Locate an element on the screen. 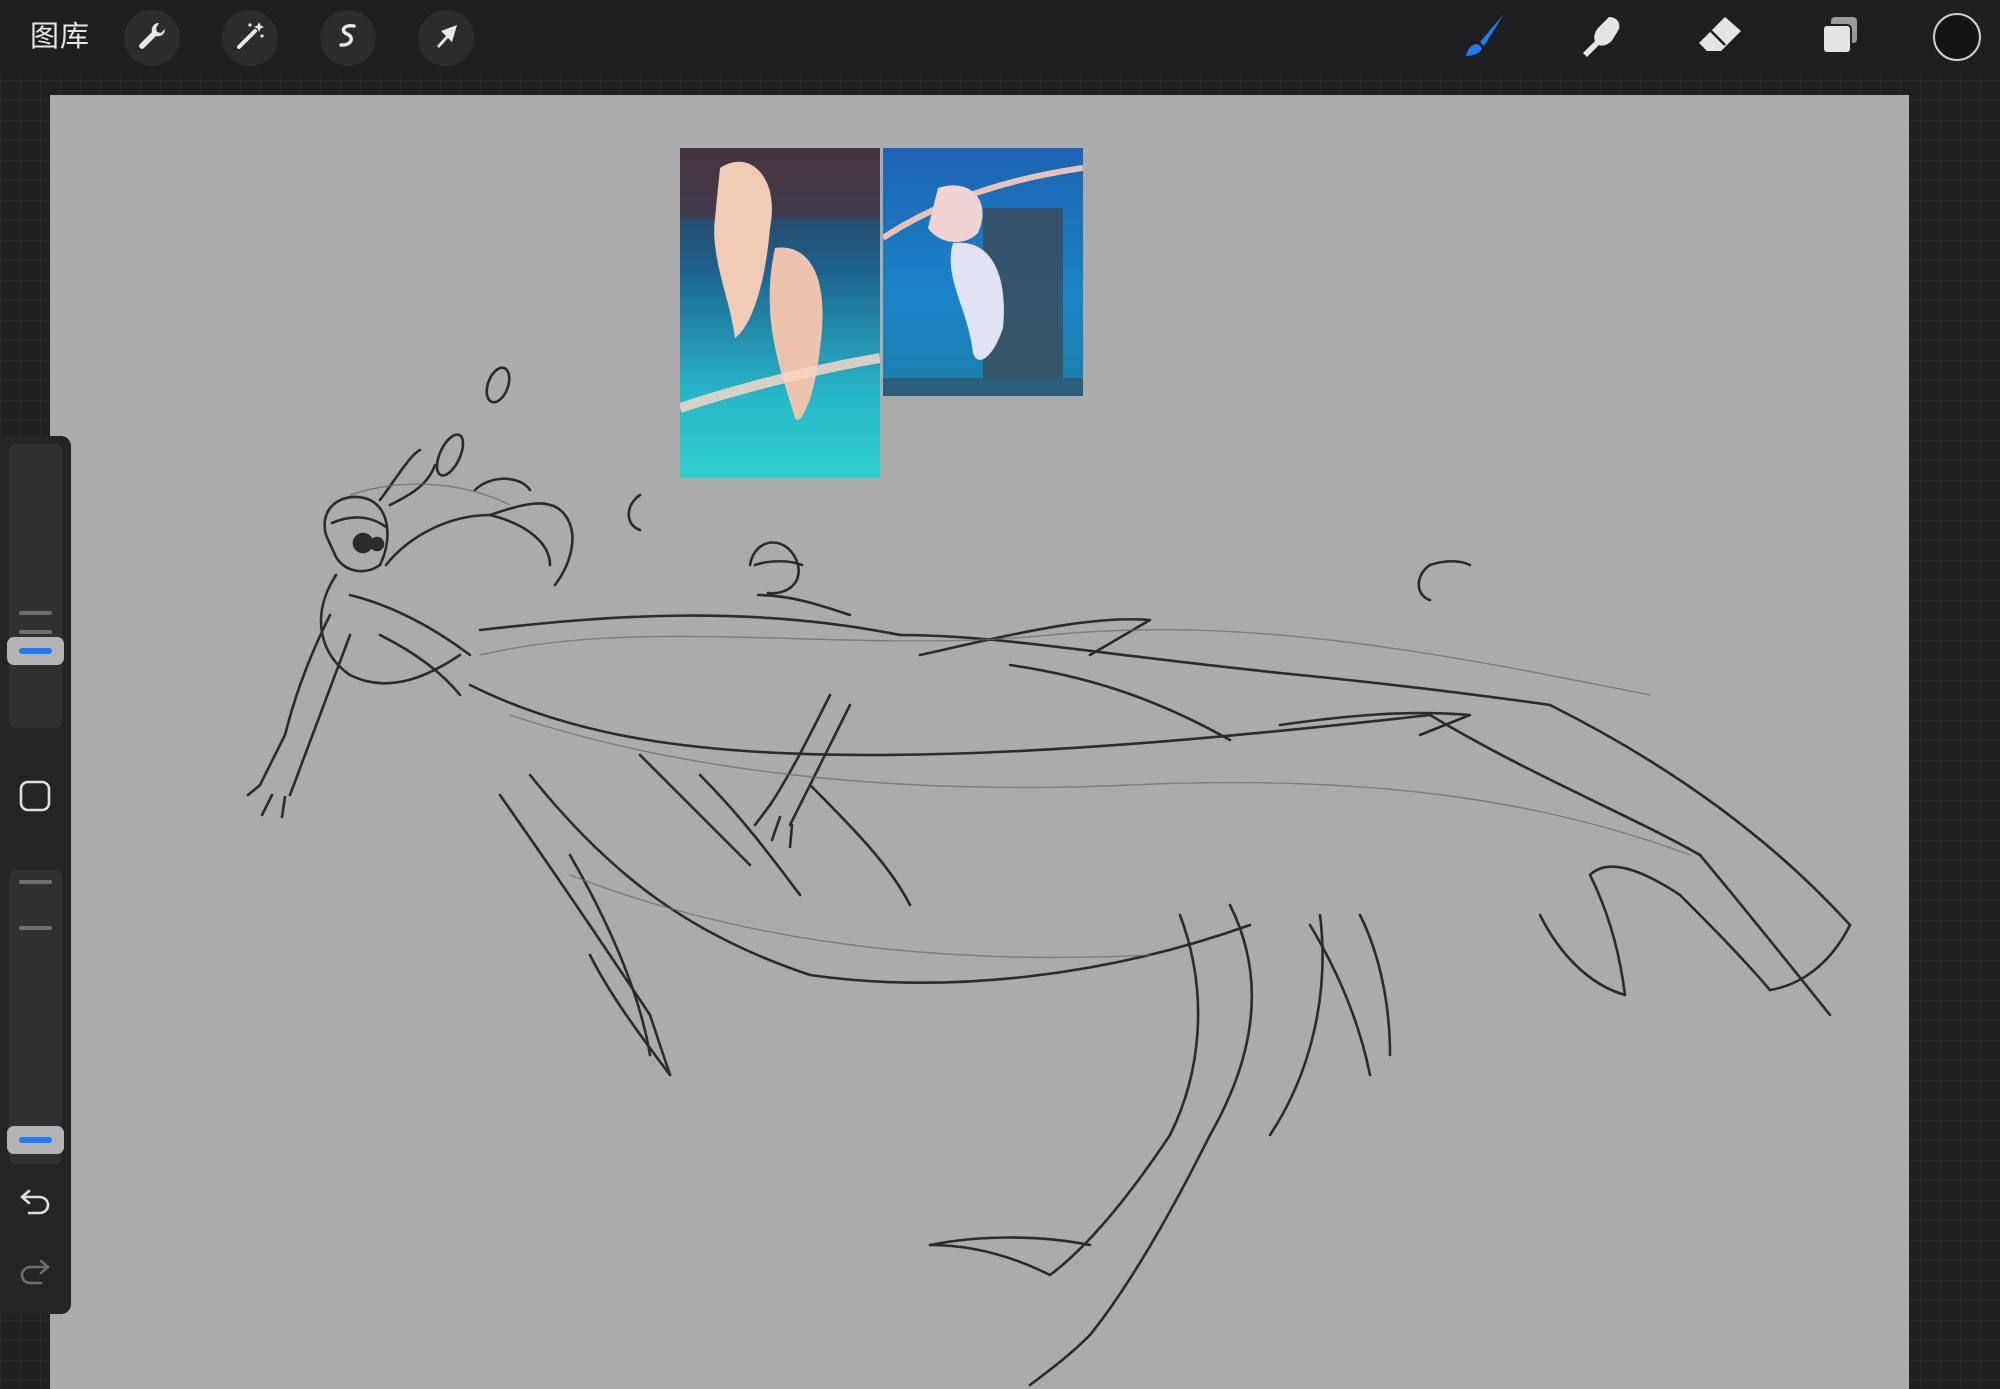 This screenshot has height=1389, width=2000. redo-icon is located at coordinates (35, 1273).